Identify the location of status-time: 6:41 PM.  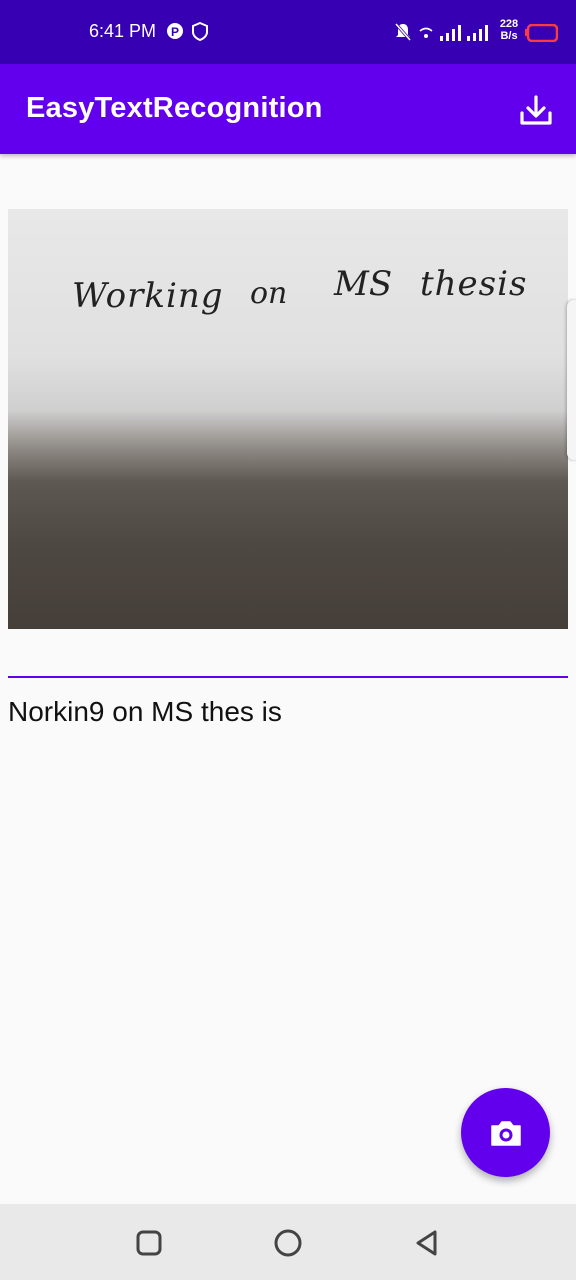
(123, 31).